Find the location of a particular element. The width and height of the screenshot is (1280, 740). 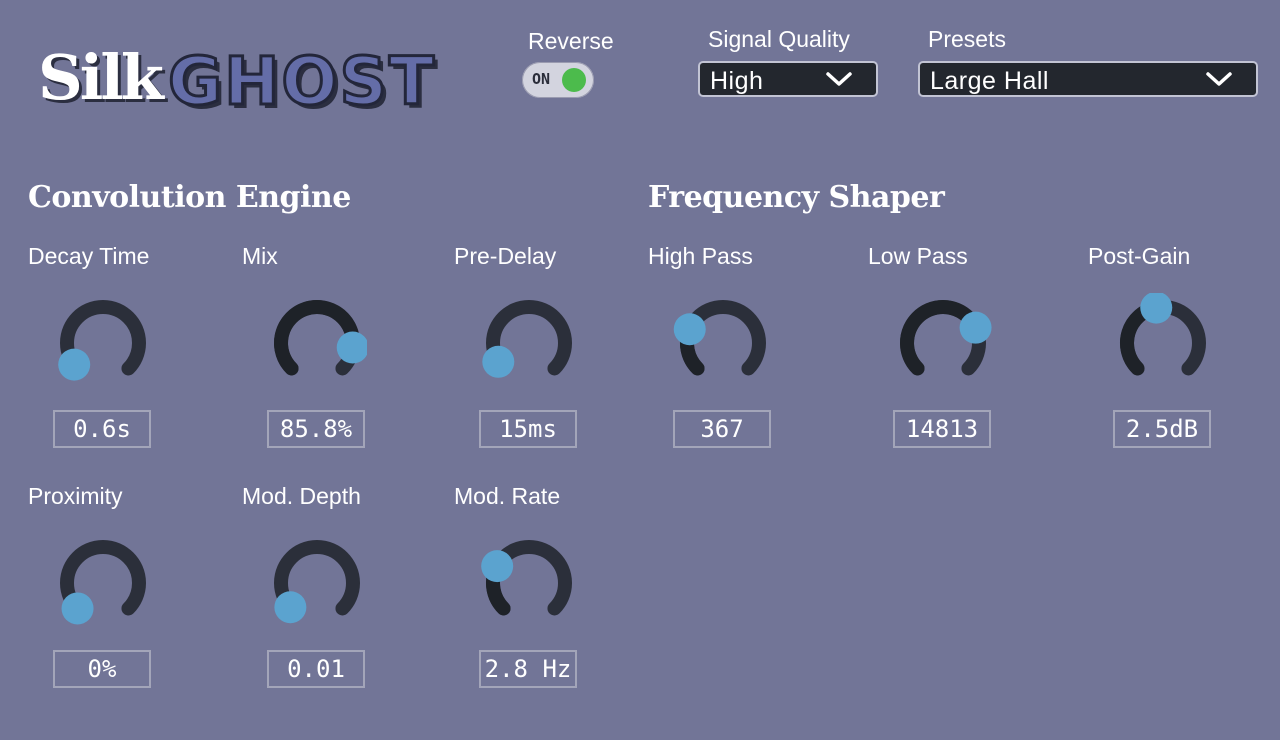

reverse-toggle: ON is located at coordinates (558, 80).